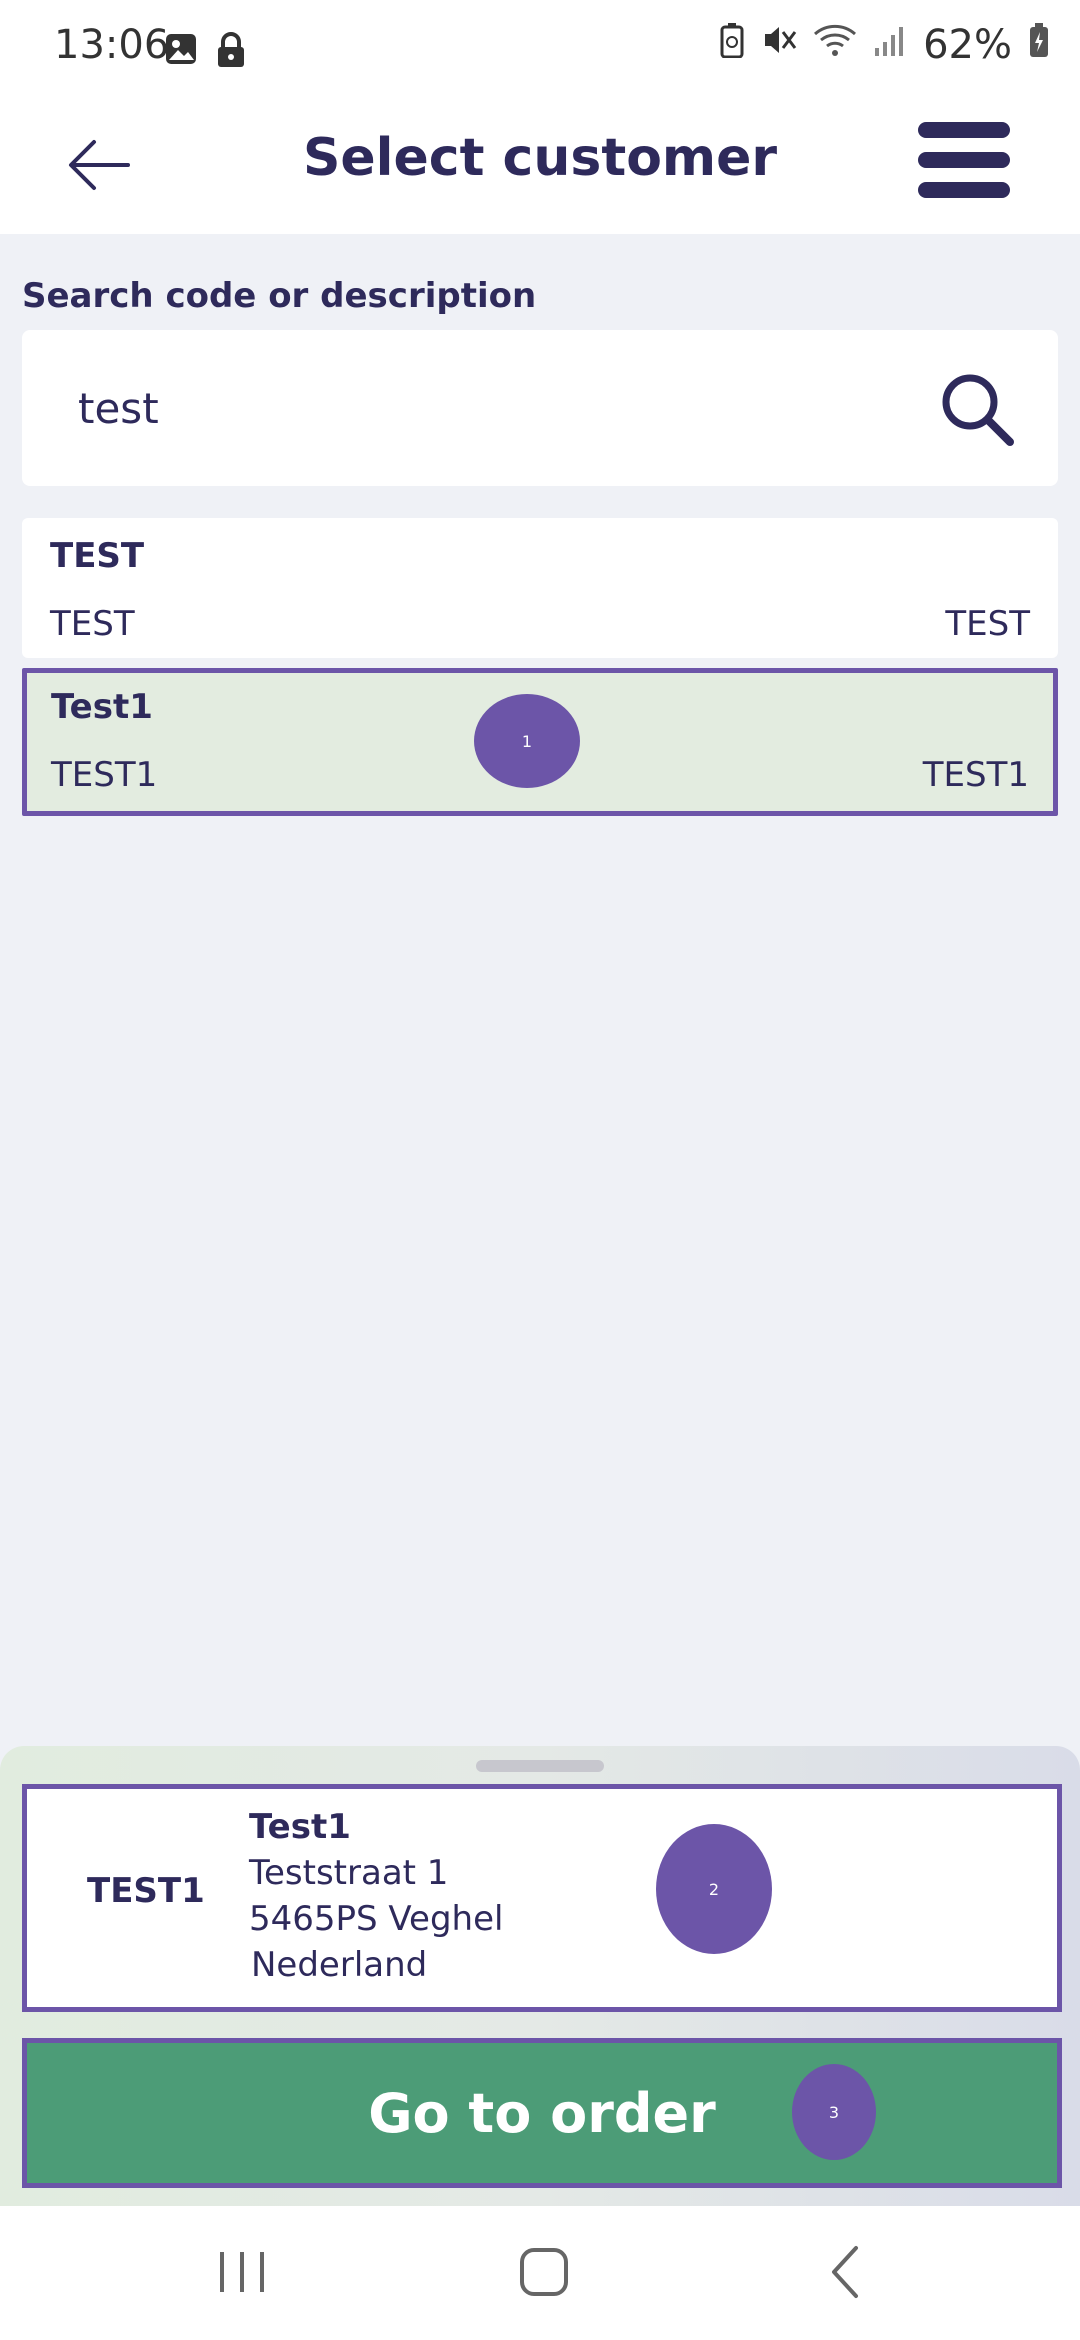  What do you see at coordinates (339, 1965) in the screenshot?
I see `customer-country: Nederland` at bounding box center [339, 1965].